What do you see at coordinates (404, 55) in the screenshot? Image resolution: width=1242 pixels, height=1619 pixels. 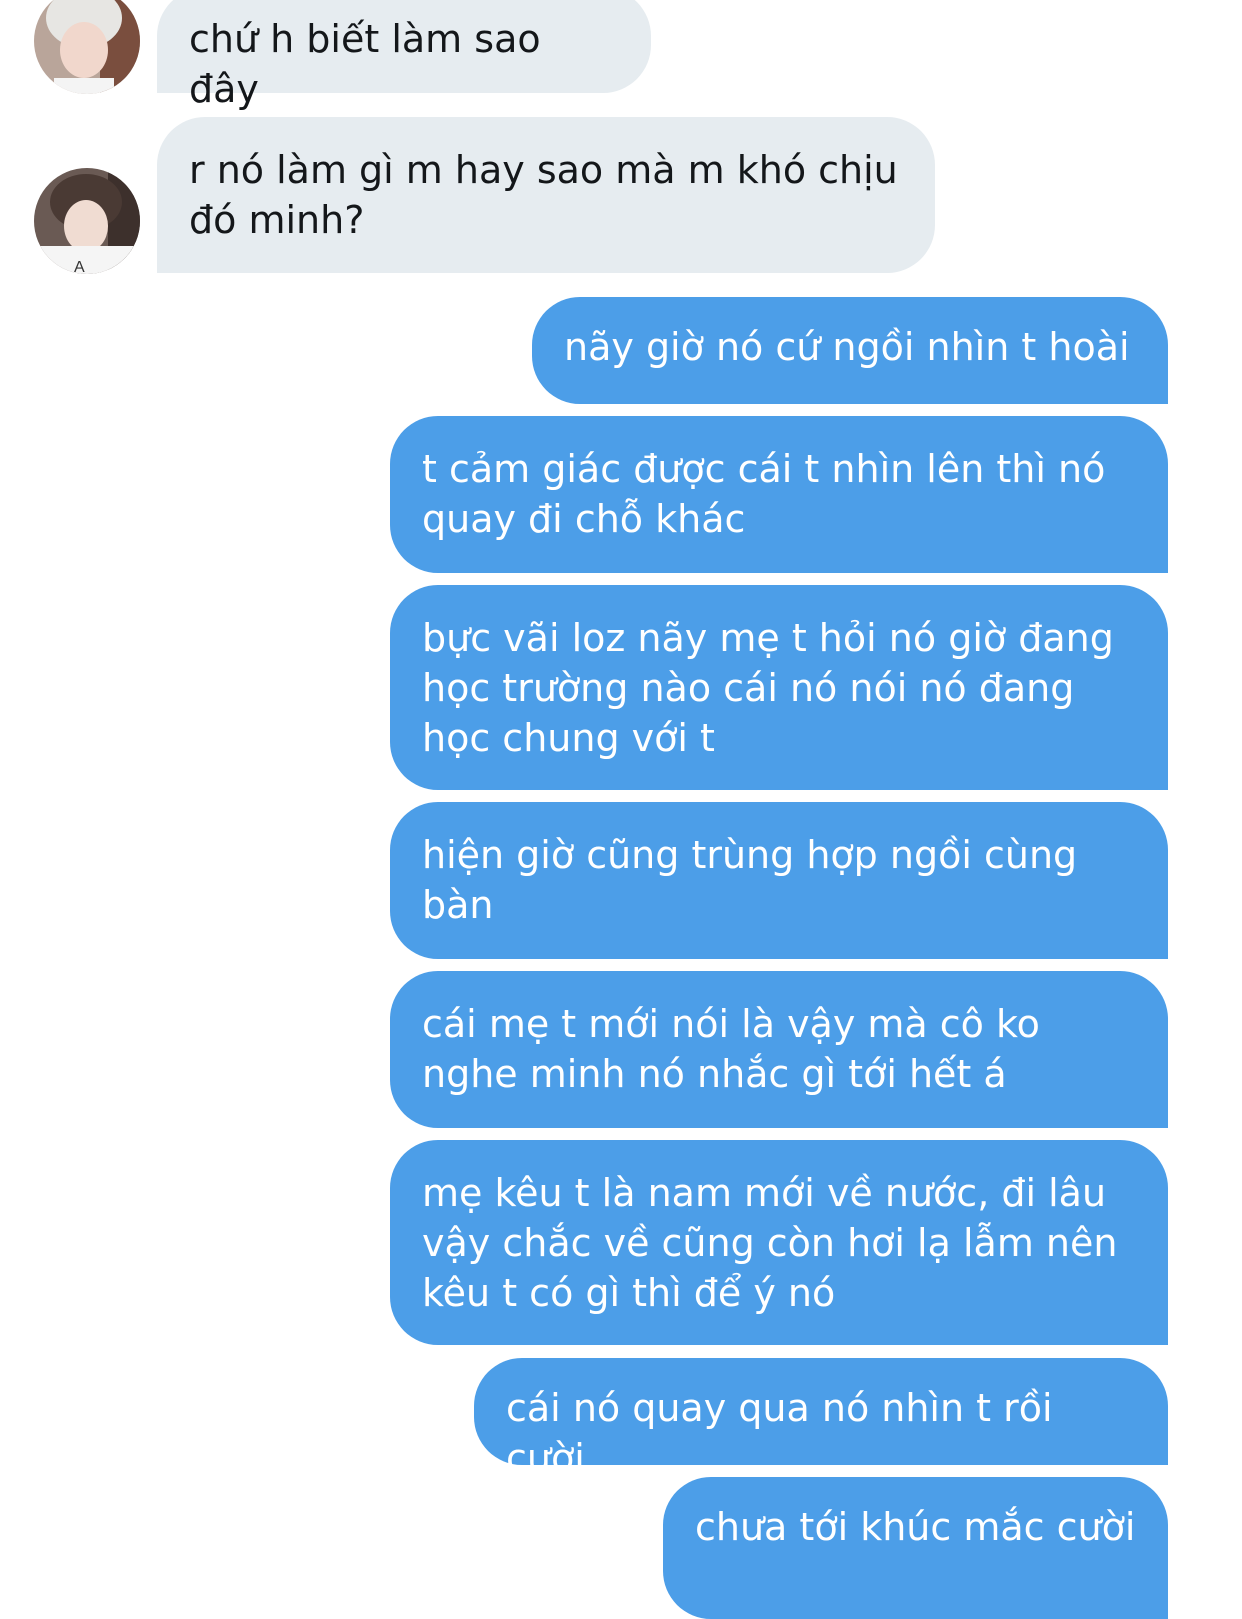 I see `incoming-message: chứ h biết làm sao đây` at bounding box center [404, 55].